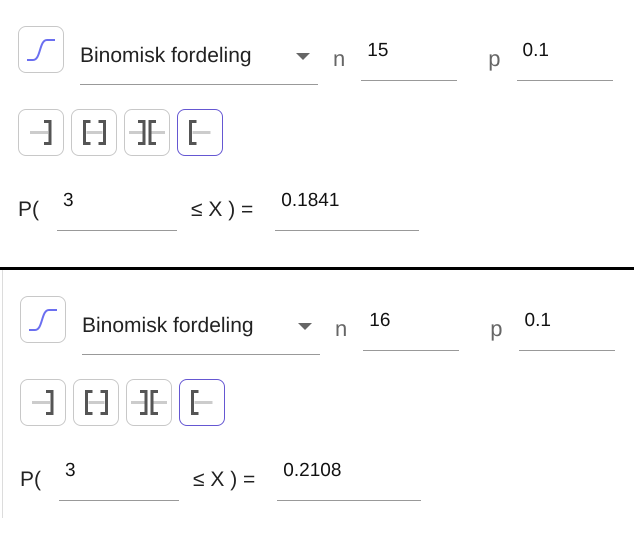 This screenshot has height=541, width=634. I want to click on n-input-field: 16, so click(411, 323).